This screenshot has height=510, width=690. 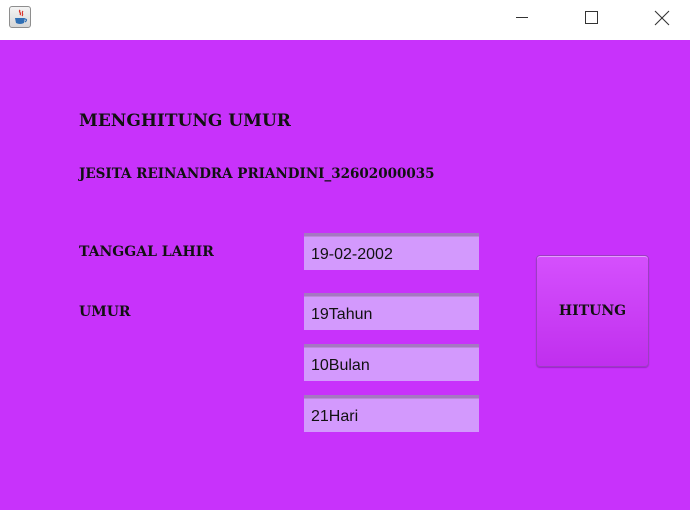 What do you see at coordinates (257, 174) in the screenshot?
I see `student-name-label: JESITA REINANDRA PRIANDINI_32602000035` at bounding box center [257, 174].